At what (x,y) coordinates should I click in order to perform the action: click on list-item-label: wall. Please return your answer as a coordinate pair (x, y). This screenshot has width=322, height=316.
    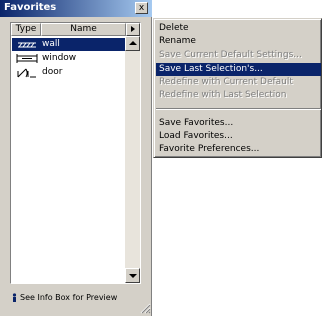
    Looking at the image, I should click on (51, 44).